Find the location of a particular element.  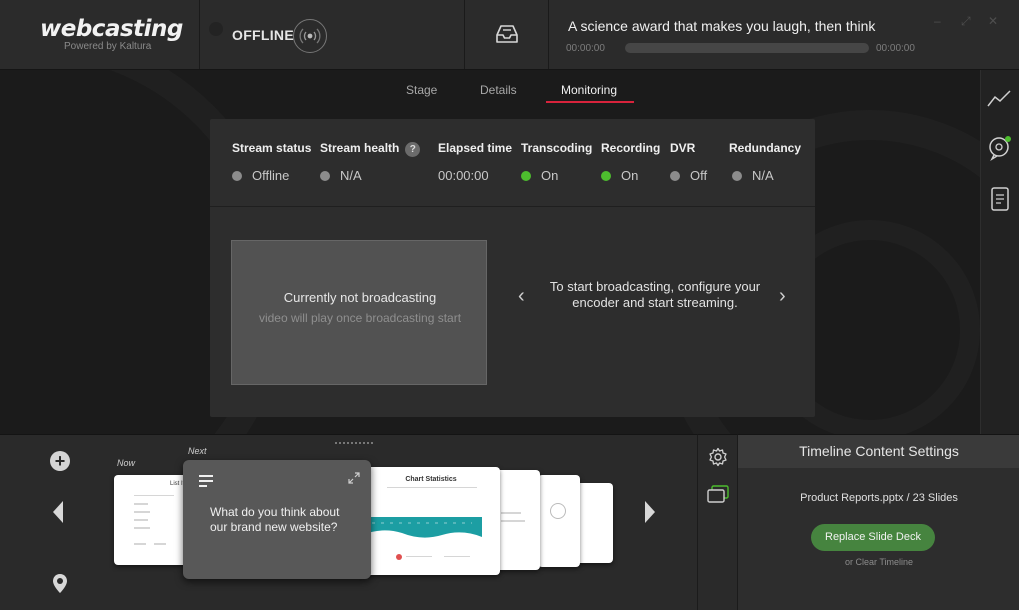

chart-thumbnail-graphic is located at coordinates (422, 527).